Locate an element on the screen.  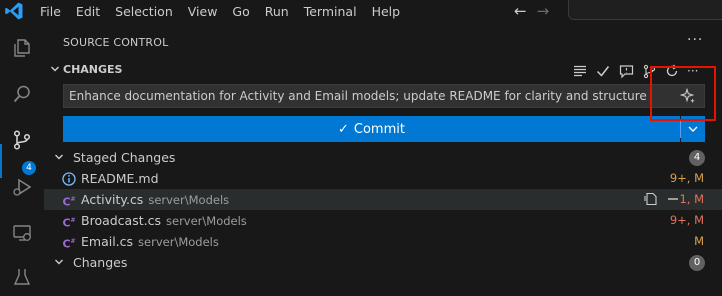
activity-bar: 4 is located at coordinates (22, 153).